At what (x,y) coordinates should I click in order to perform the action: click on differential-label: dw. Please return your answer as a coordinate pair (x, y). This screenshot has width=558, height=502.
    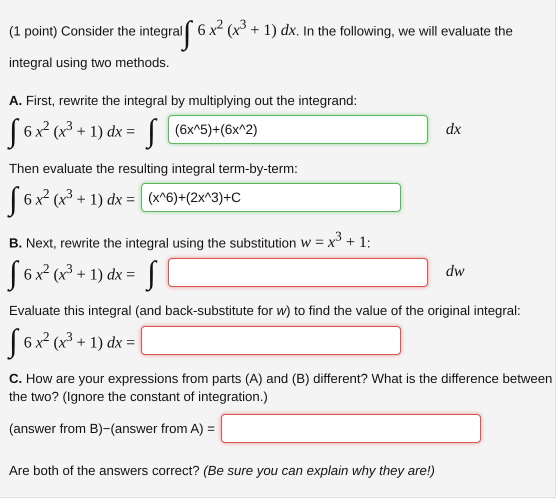
    Looking at the image, I should click on (455, 272).